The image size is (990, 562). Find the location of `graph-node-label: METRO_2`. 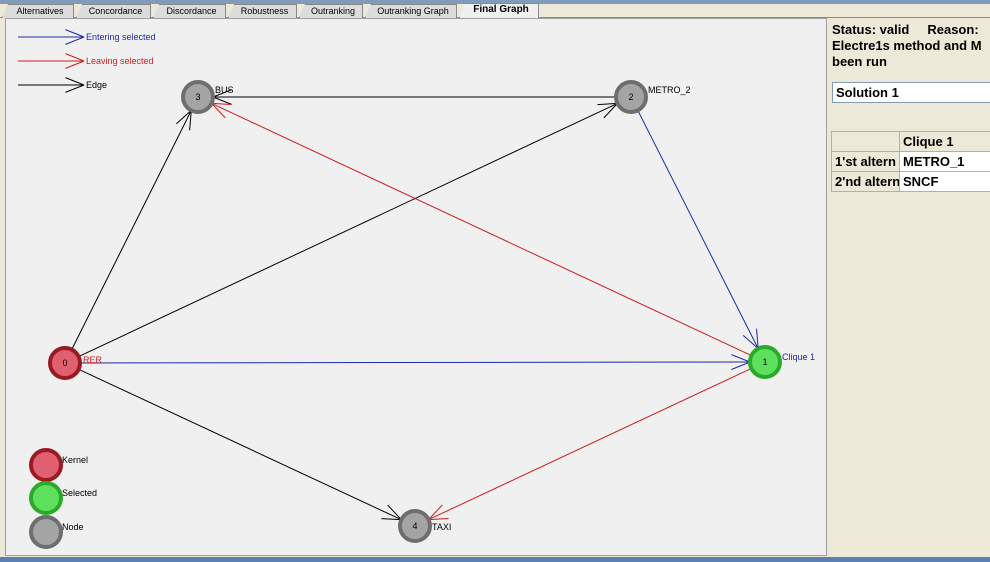

graph-node-label: METRO_2 is located at coordinates (669, 90).